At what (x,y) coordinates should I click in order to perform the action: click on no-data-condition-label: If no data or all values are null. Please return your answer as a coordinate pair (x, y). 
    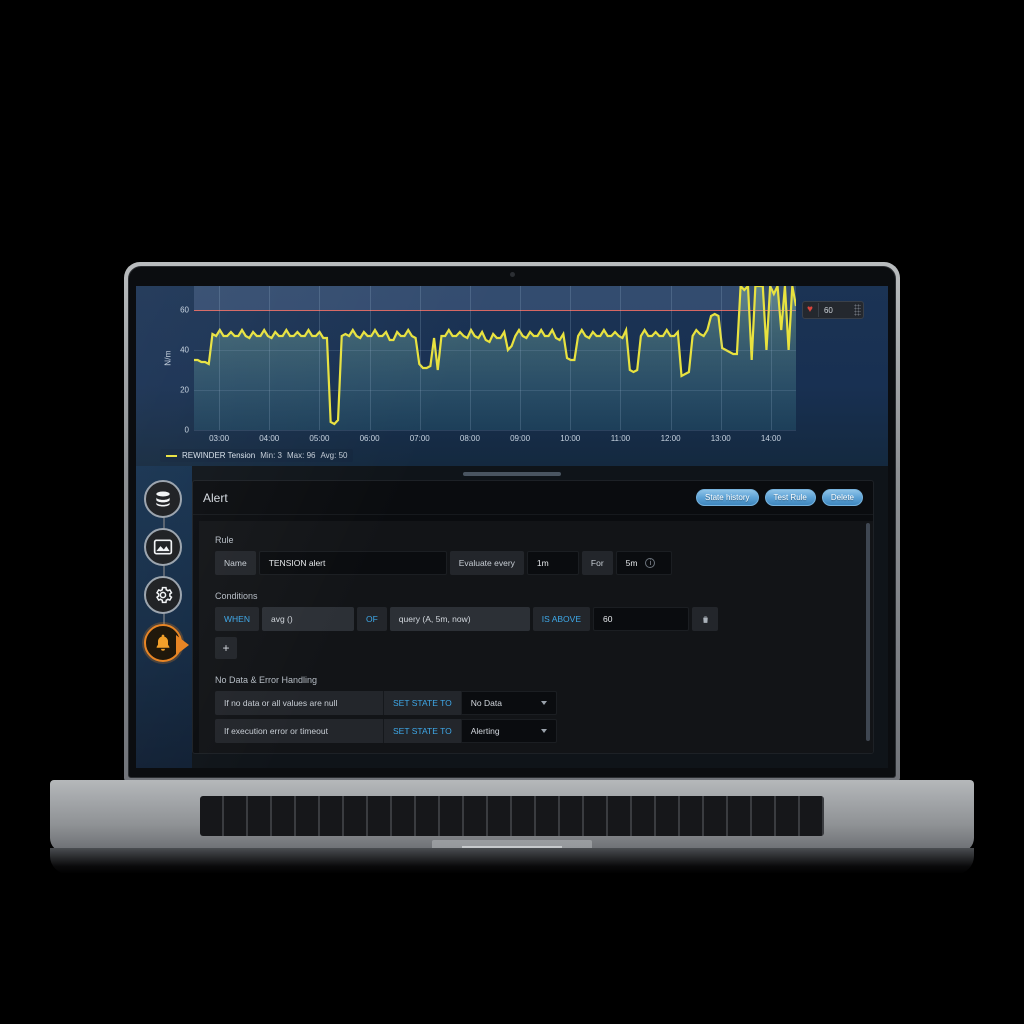
    Looking at the image, I should click on (299, 703).